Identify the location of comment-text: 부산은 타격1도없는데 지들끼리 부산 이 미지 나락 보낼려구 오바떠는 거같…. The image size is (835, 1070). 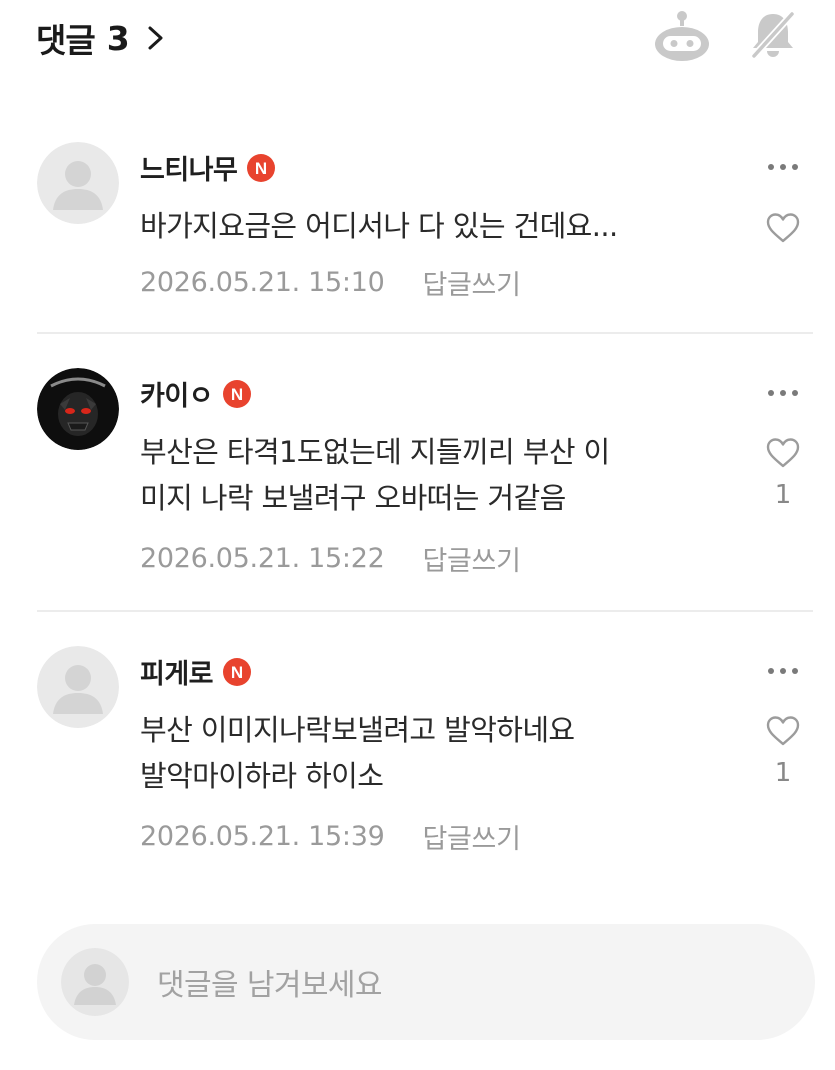
(440, 475).